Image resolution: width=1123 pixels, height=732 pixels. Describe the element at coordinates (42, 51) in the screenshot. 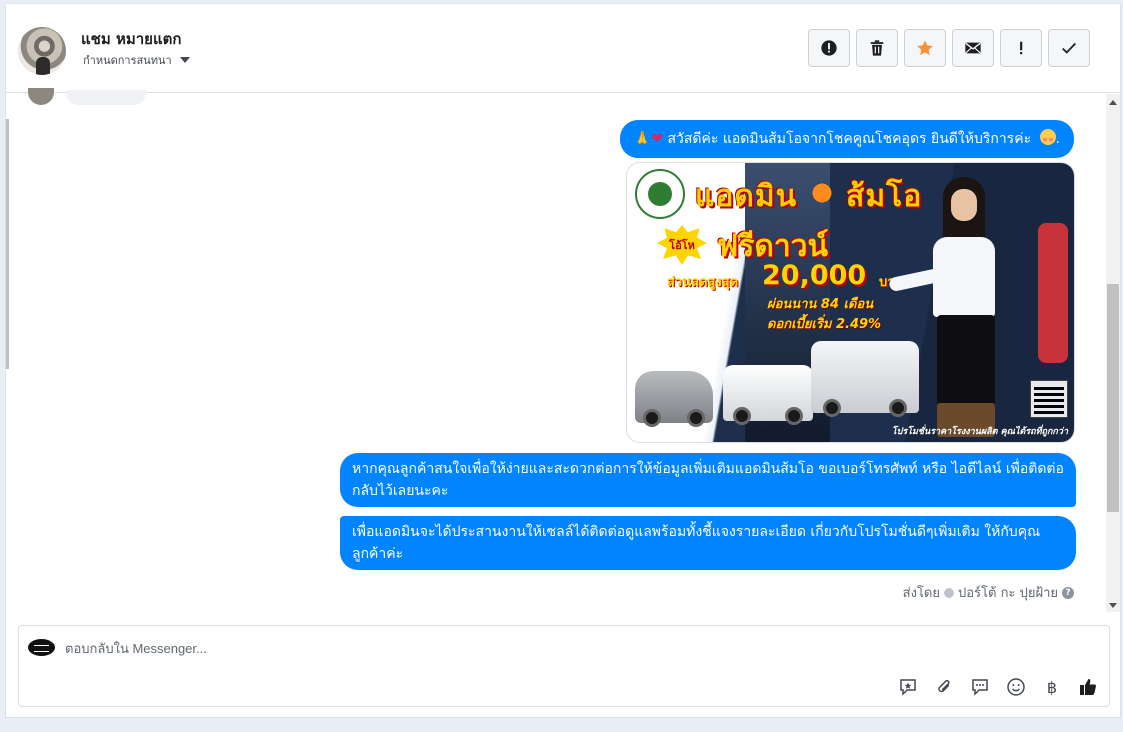

I see `contact-avatar` at that location.